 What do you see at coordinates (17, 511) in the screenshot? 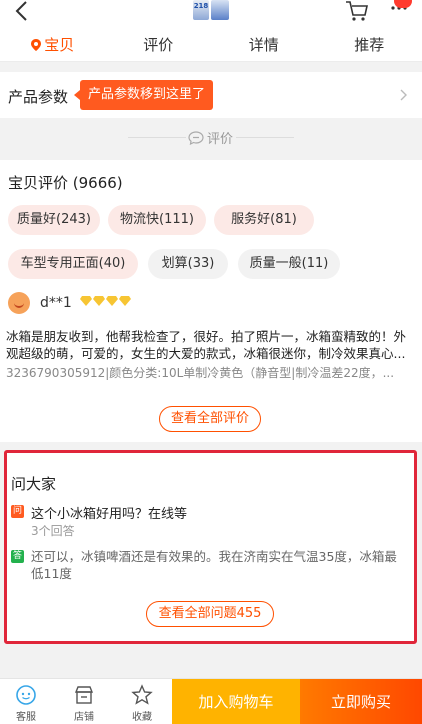
I see `question-icon: 问` at bounding box center [17, 511].